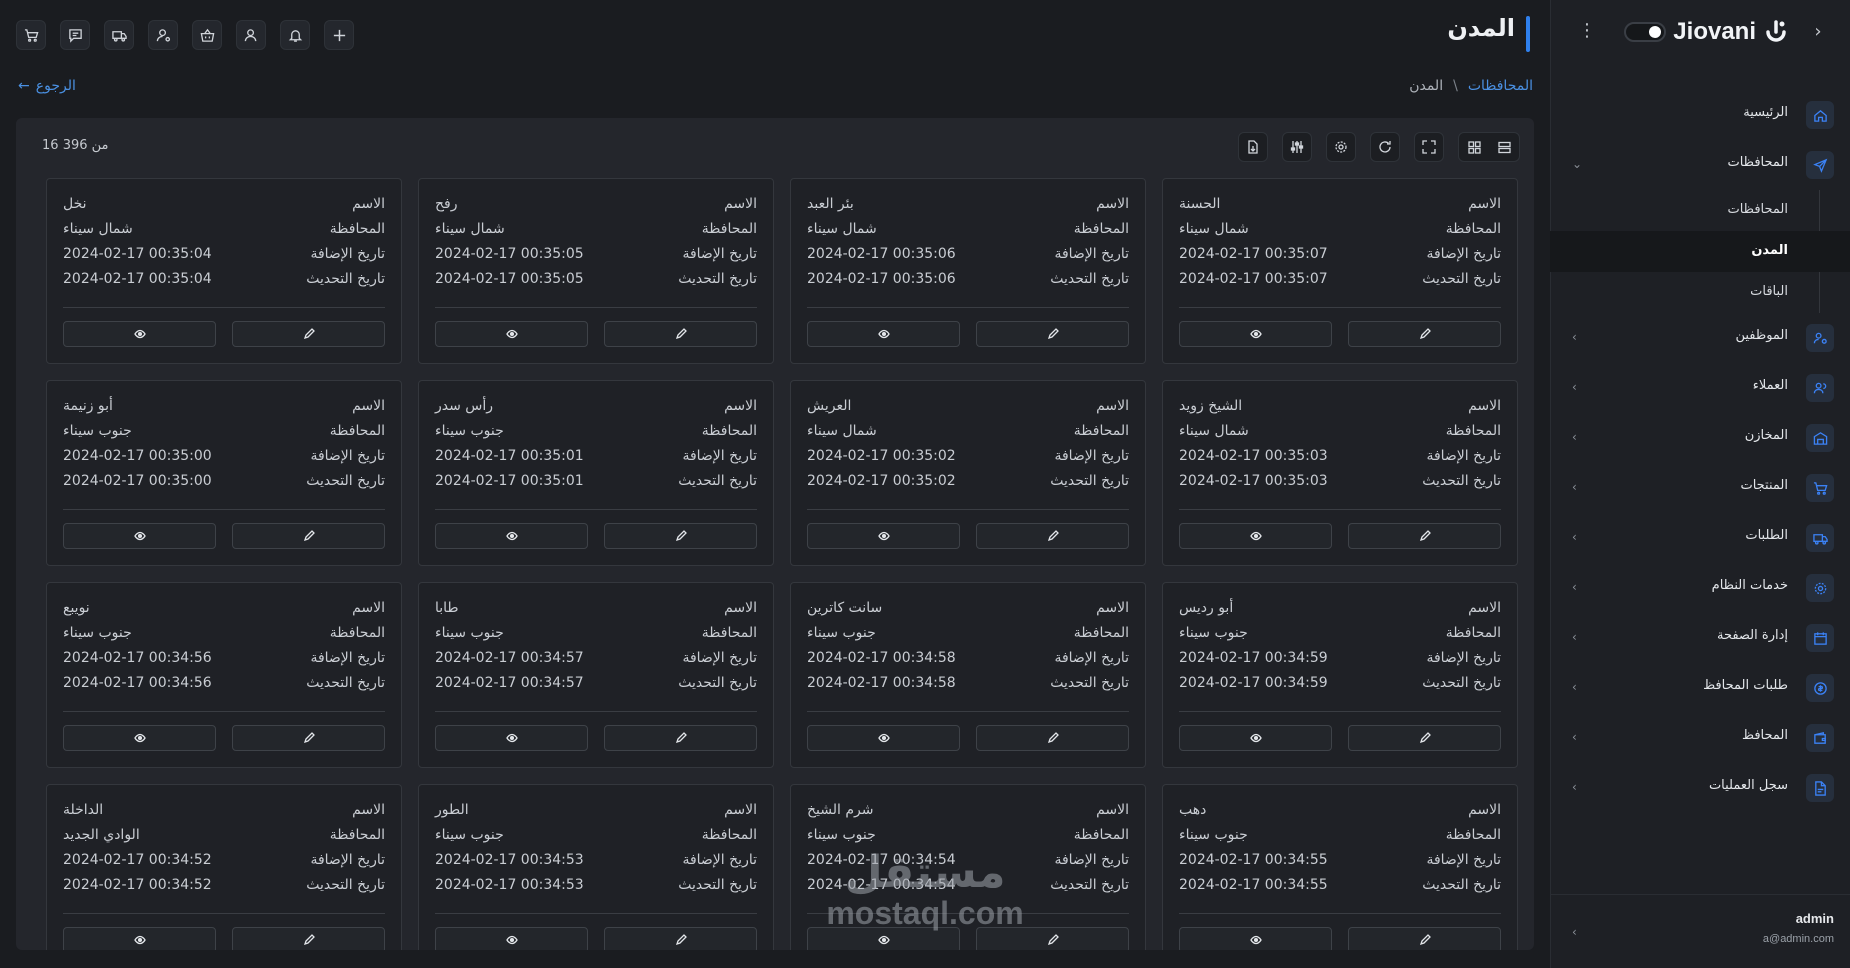  What do you see at coordinates (1112, 810) in the screenshot?
I see `name-label: الاسم` at bounding box center [1112, 810].